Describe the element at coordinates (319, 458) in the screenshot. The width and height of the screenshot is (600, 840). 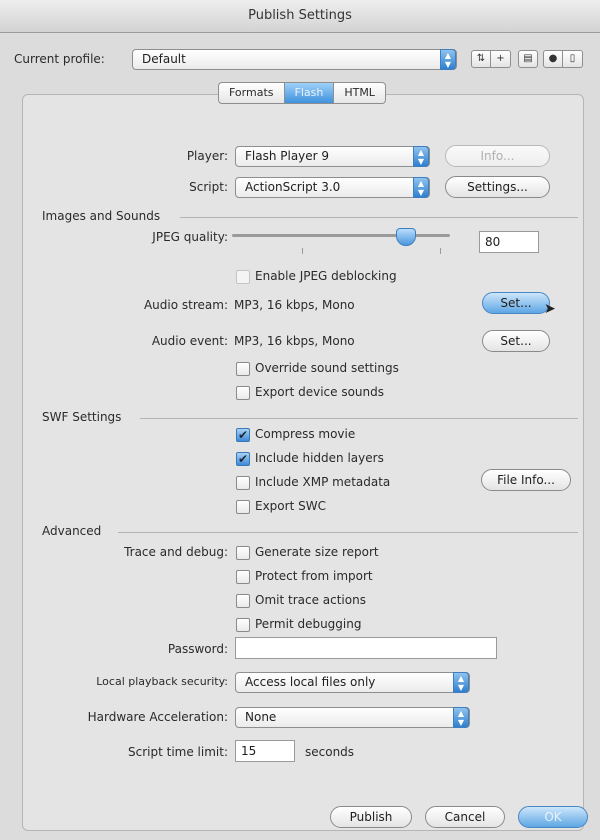
I see `include-hidden-layers-label: Include hidden layers` at that location.